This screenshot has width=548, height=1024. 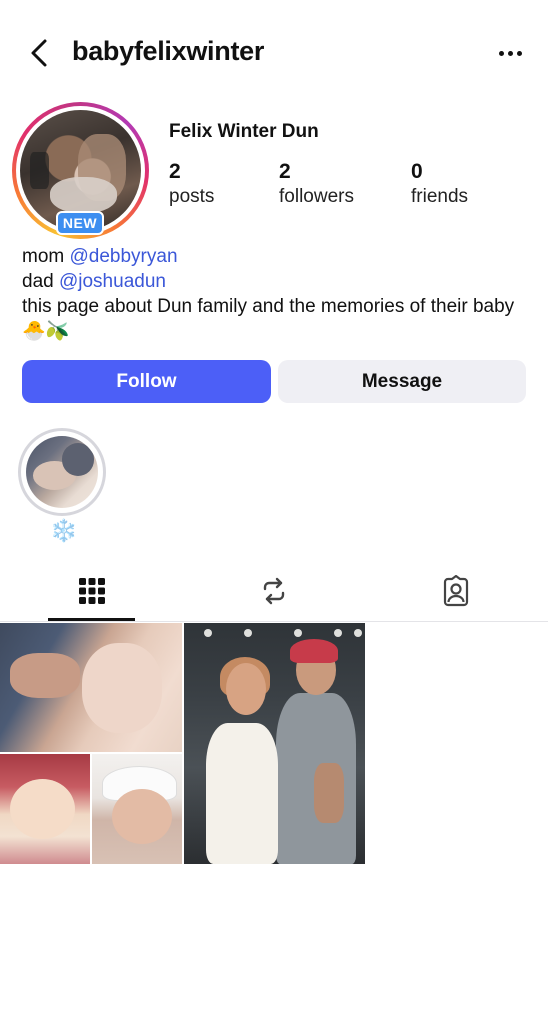 What do you see at coordinates (91, 619) in the screenshot?
I see `active-tab-indicator` at bounding box center [91, 619].